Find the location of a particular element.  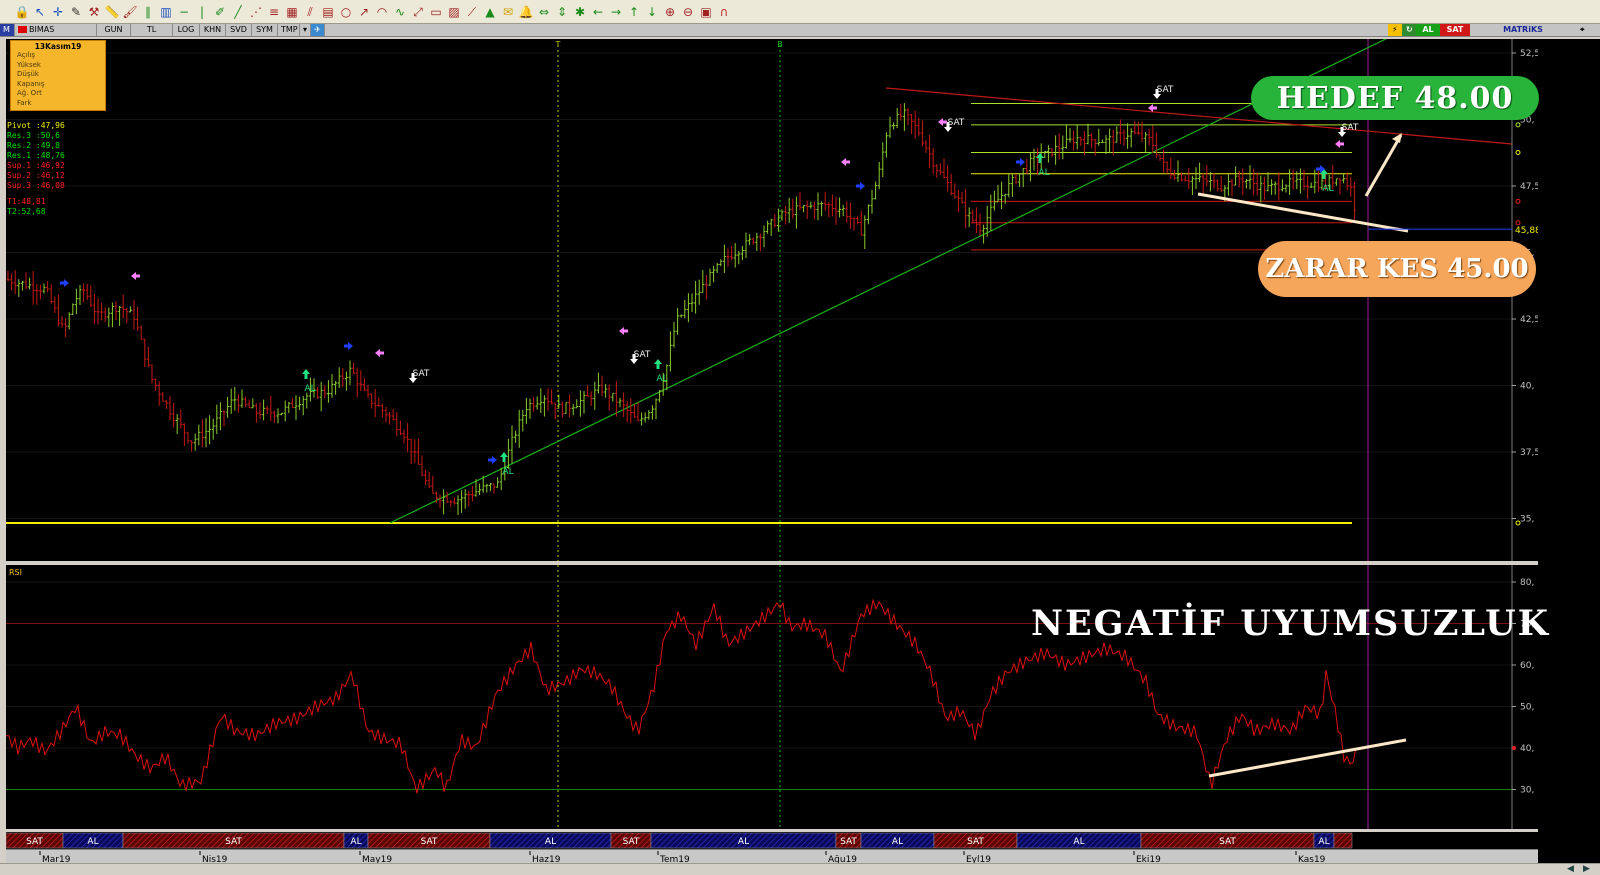

bird-icon: ✈ is located at coordinates (318, 30).